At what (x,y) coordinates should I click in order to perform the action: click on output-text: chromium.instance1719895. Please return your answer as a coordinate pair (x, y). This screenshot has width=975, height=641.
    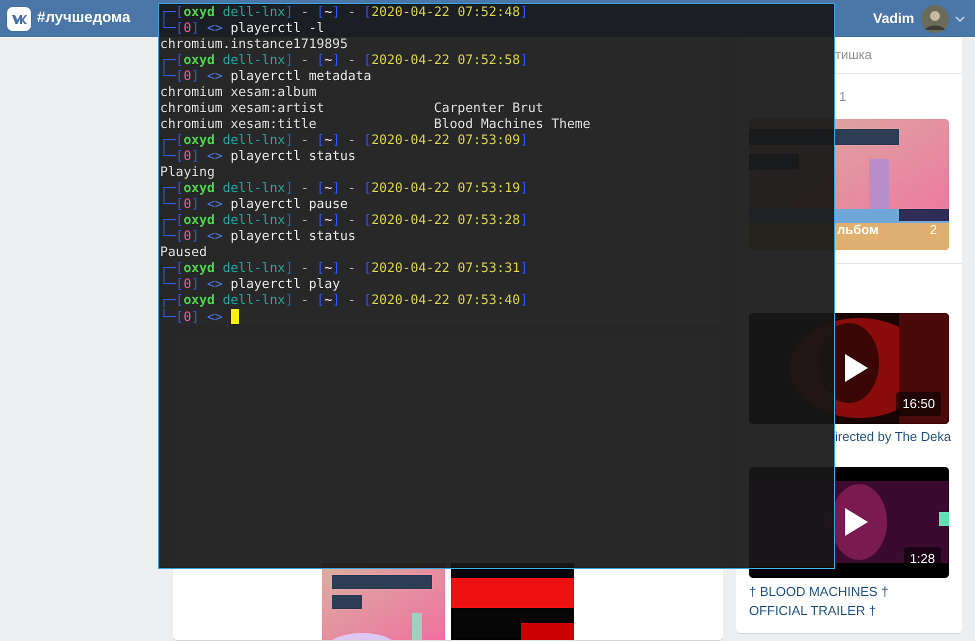
    Looking at the image, I should click on (254, 44).